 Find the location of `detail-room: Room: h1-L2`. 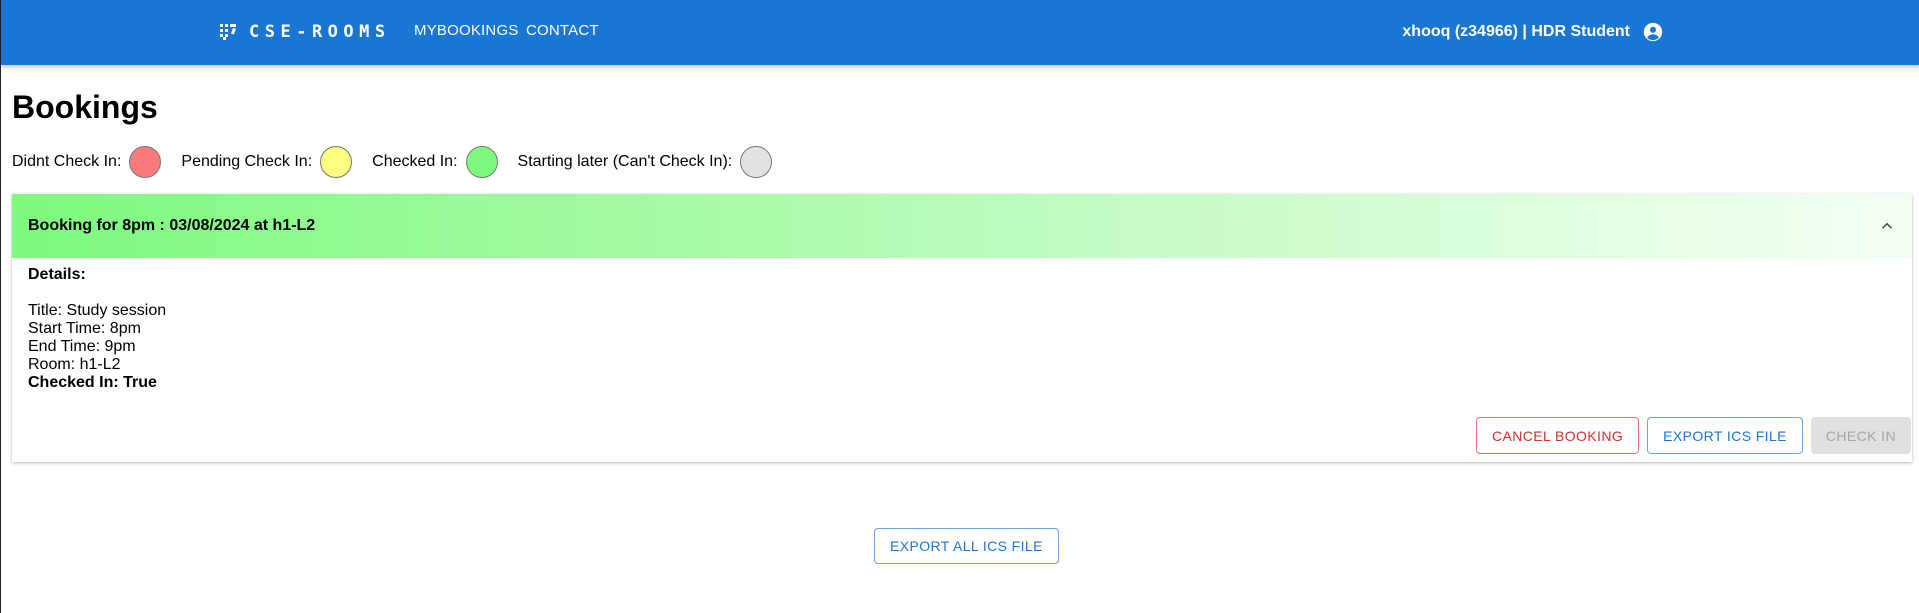

detail-room: Room: h1-L2 is located at coordinates (74, 364).